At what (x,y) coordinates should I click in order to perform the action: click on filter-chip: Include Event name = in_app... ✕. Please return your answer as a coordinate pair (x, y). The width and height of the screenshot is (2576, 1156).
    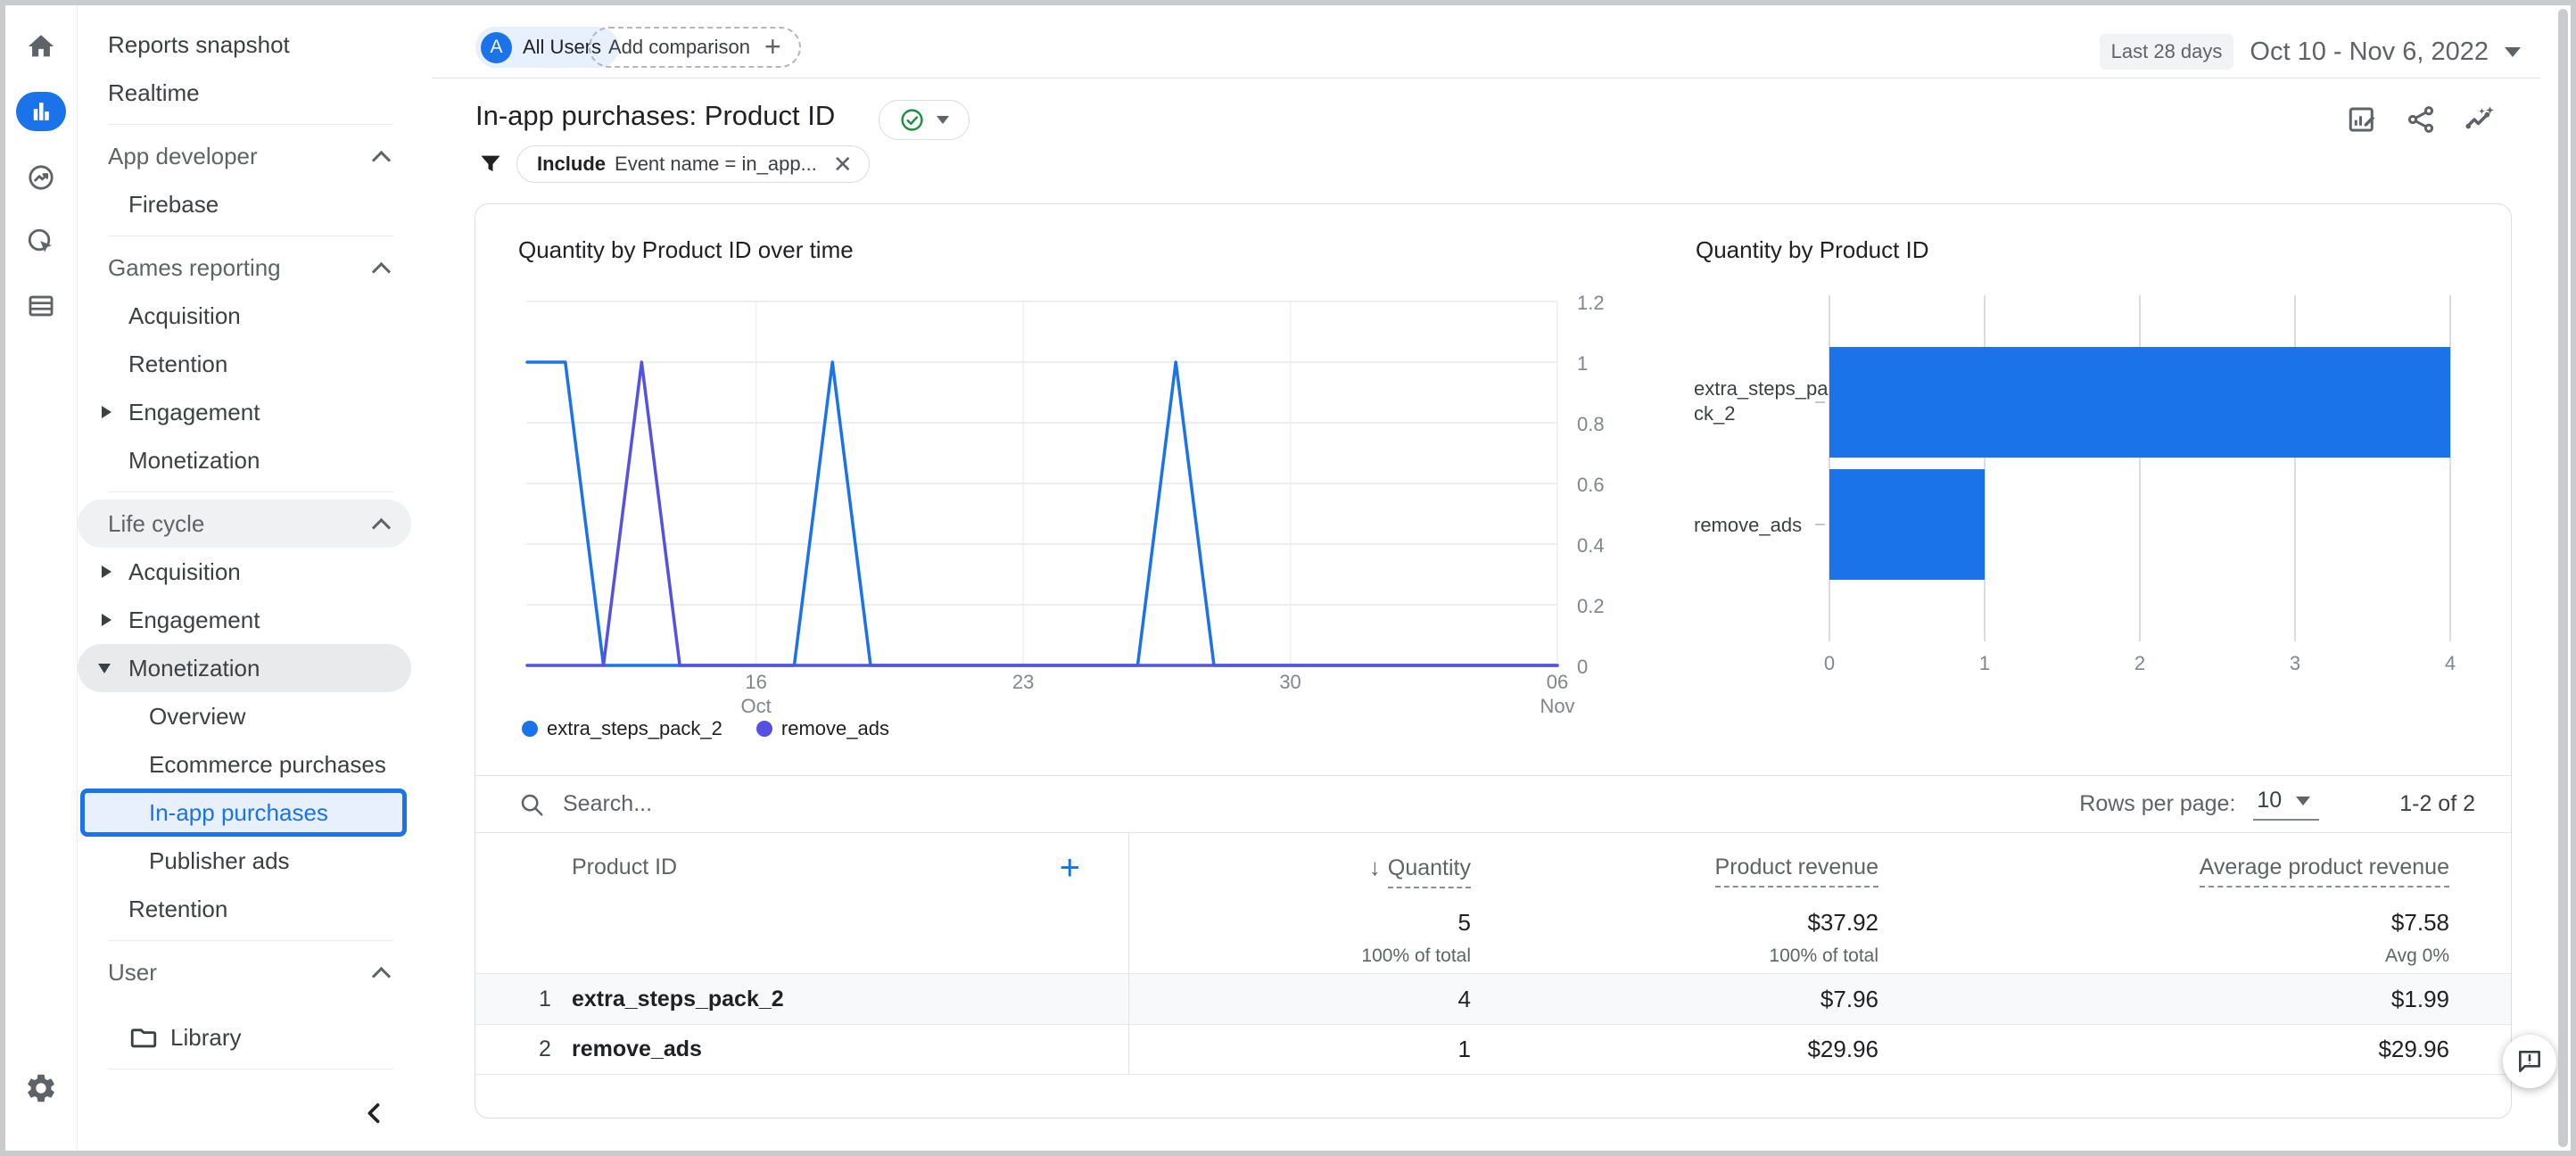
    Looking at the image, I should click on (693, 164).